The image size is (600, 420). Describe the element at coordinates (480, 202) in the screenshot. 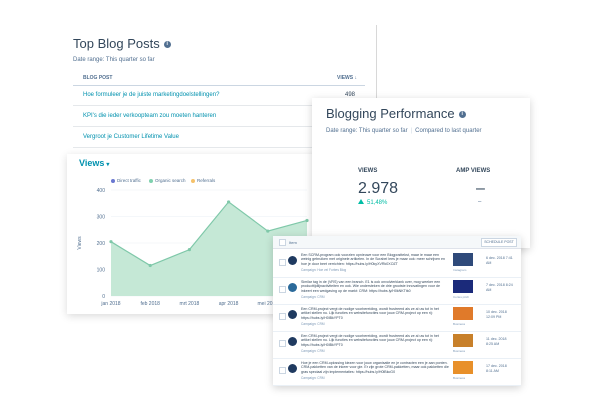

I see `amp-views-change: –` at that location.